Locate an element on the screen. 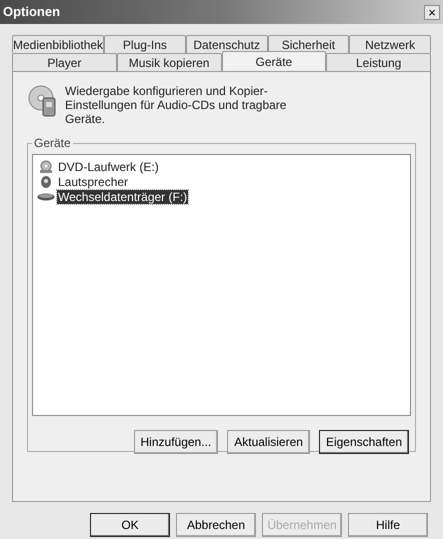 This screenshot has height=539, width=443. tab: Leistung is located at coordinates (378, 62).